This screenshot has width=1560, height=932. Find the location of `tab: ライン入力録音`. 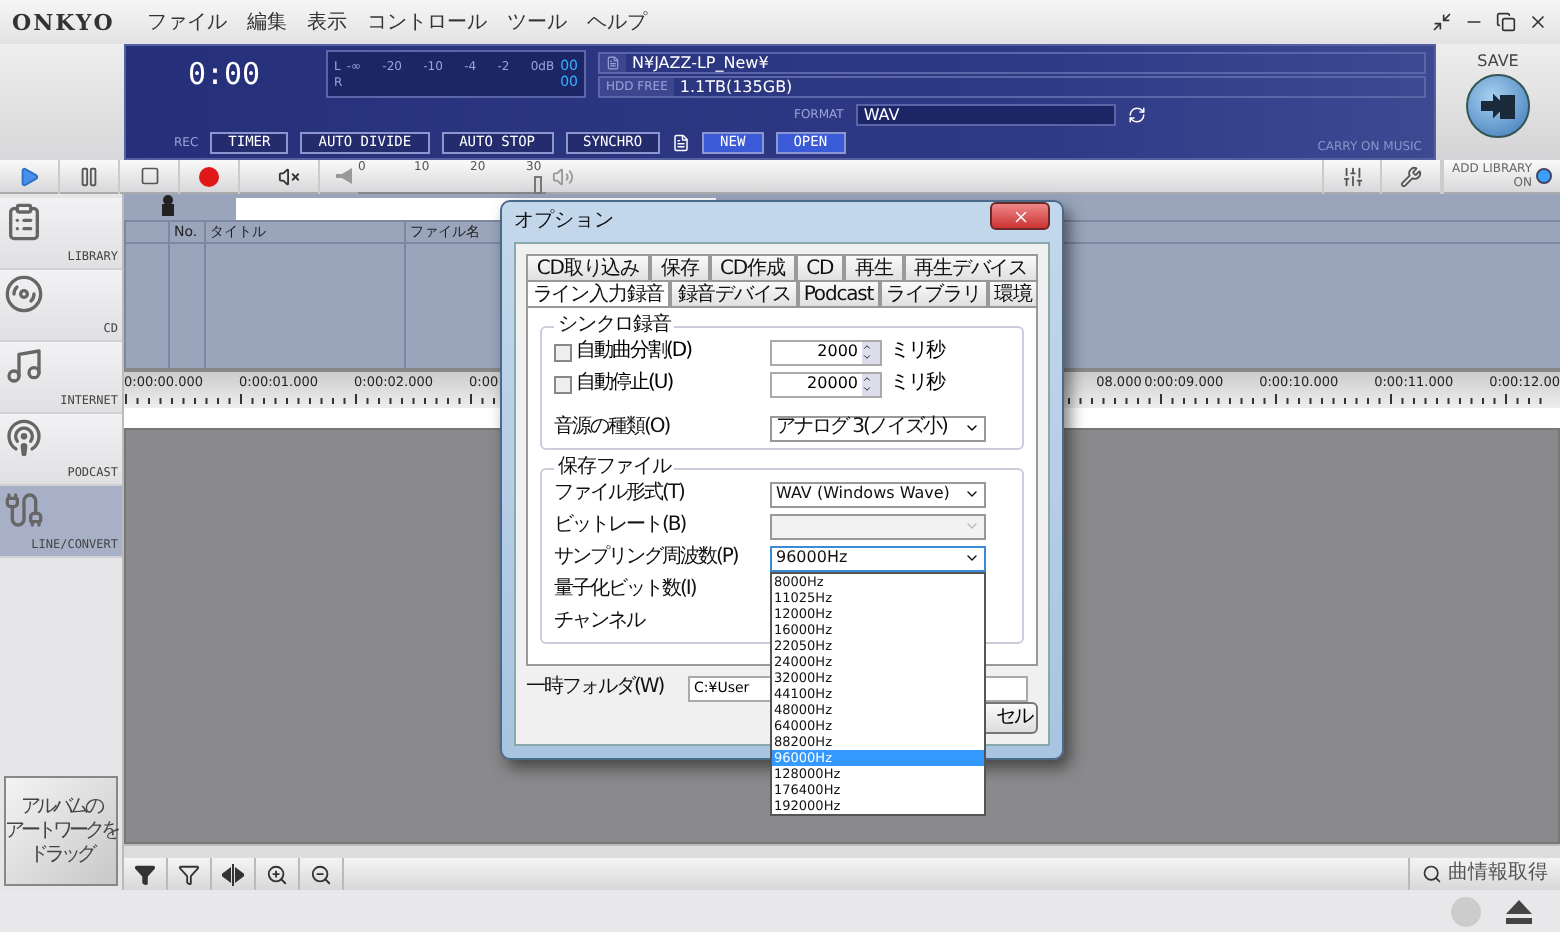

tab: ライン入力録音 is located at coordinates (598, 293).